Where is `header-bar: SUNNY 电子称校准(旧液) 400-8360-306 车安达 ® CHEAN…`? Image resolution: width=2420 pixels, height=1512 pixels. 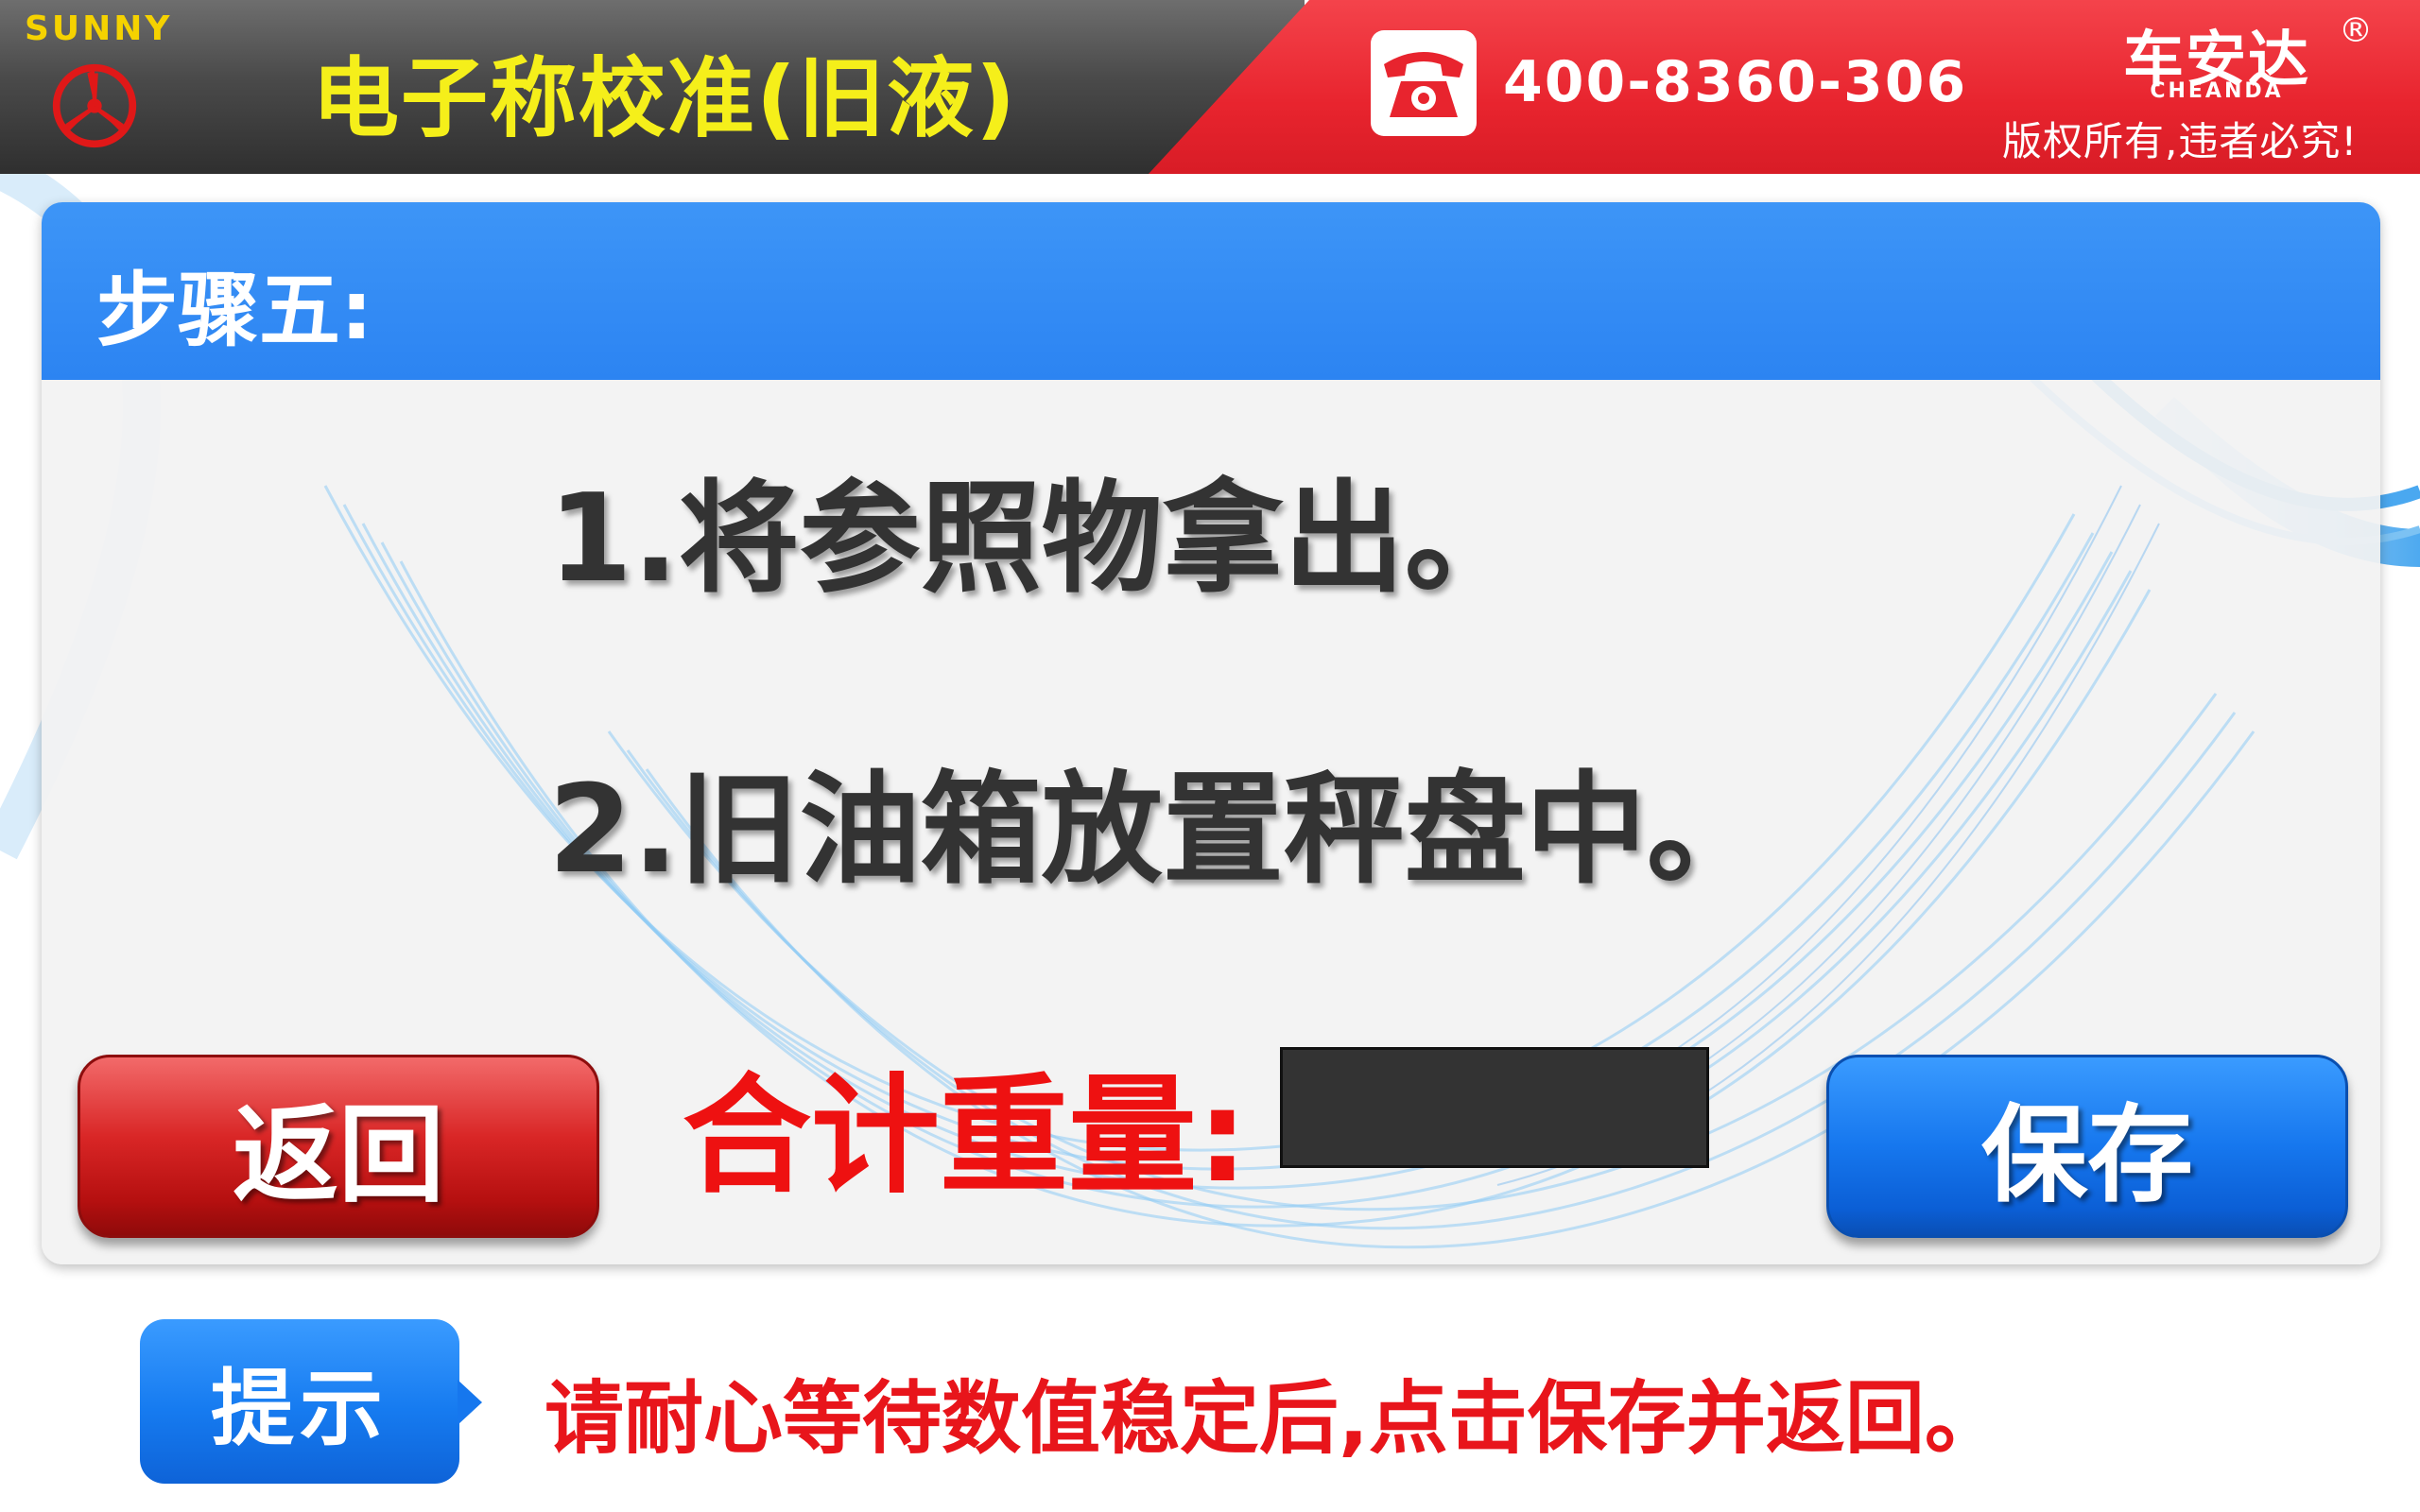
header-bar: SUNNY 电子称校准(旧液) 400-8360-306 车安达 ® CHEAN… is located at coordinates (1210, 87).